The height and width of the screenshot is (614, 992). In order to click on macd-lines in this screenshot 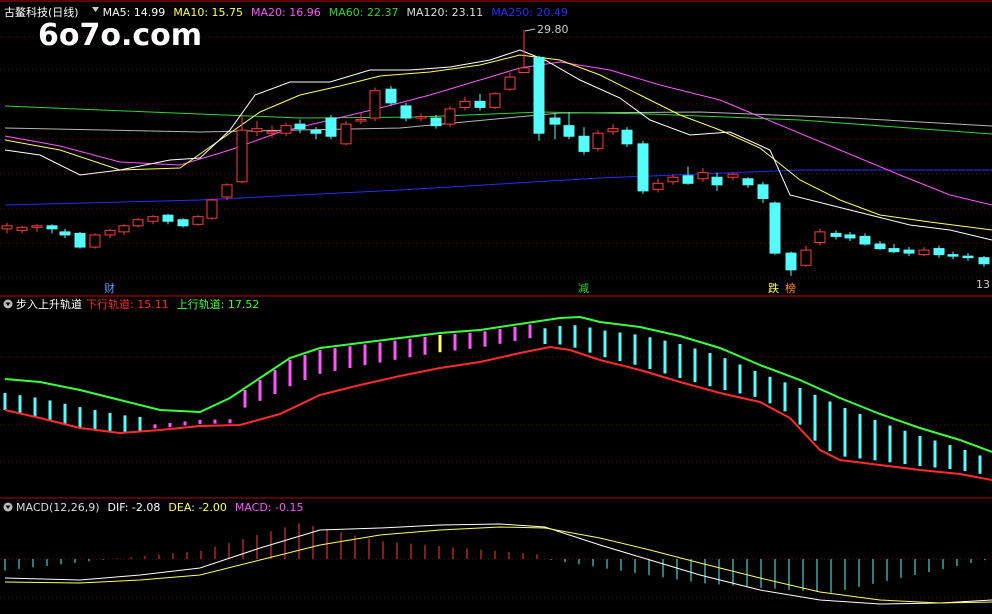, I will do `click(498, 564)`.